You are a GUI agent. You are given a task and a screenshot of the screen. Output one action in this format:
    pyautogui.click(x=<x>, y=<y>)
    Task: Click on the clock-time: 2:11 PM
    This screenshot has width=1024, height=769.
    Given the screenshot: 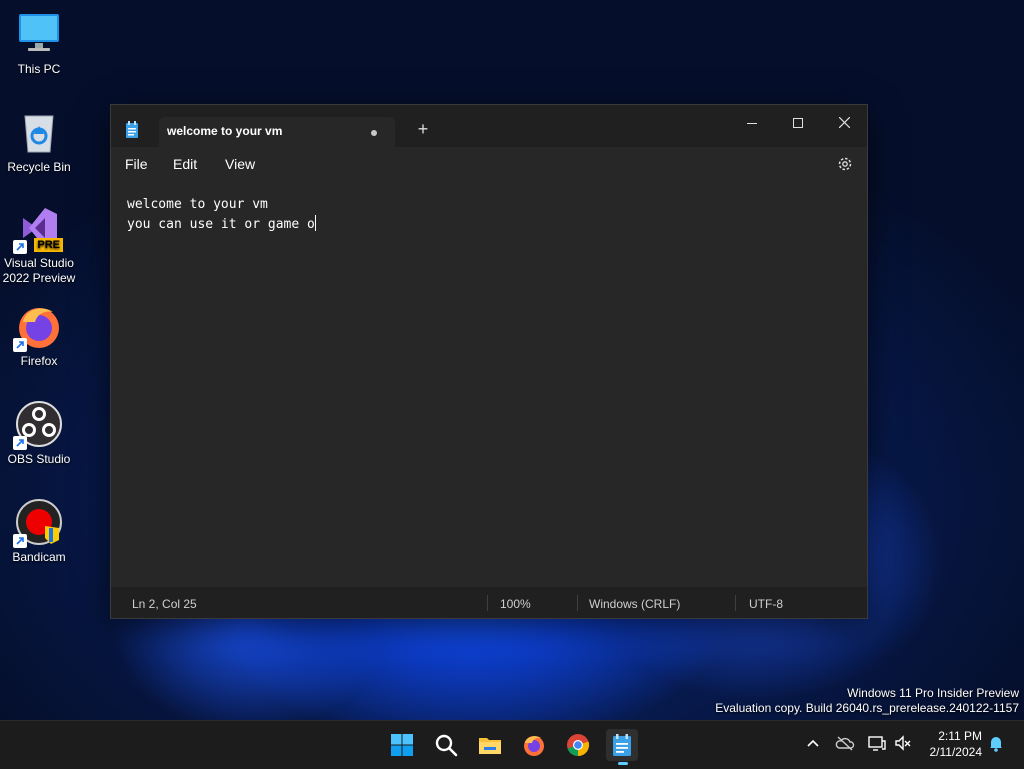 What is the action you would take?
    pyautogui.click(x=960, y=736)
    